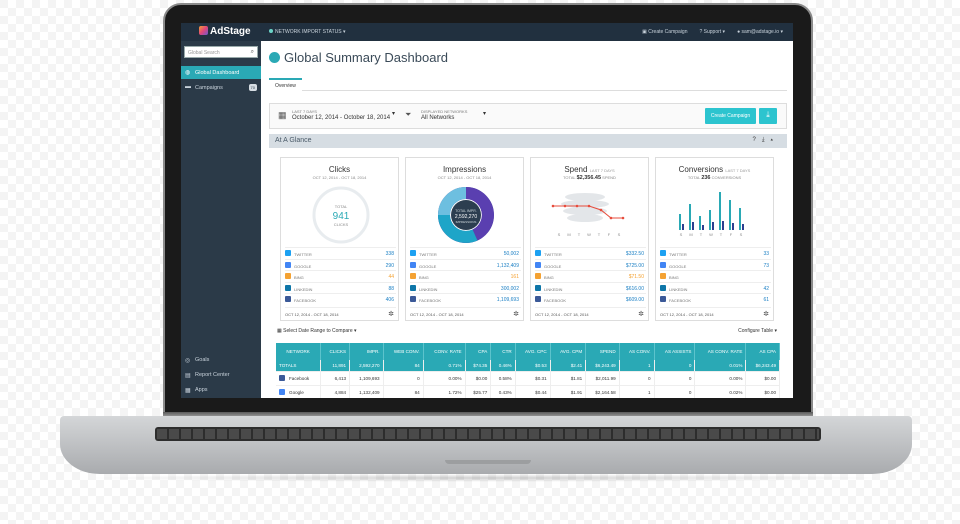 The width and height of the screenshot is (960, 524). What do you see at coordinates (340, 299) in the screenshot?
I see `network-row-facebook: FACEBOOK 406` at bounding box center [340, 299].